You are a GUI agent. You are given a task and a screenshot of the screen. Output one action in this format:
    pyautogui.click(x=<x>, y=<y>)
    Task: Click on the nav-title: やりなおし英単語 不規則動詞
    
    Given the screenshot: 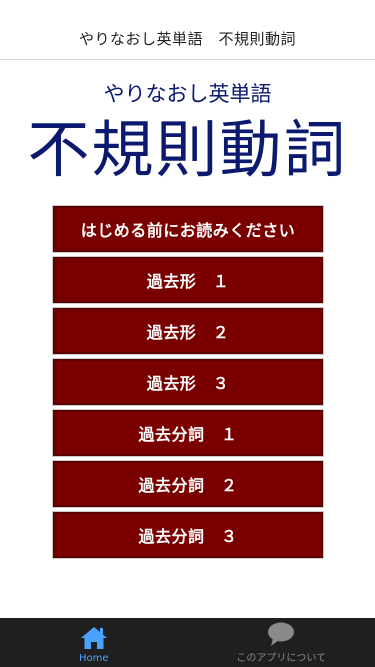 What is the action you would take?
    pyautogui.click(x=187, y=39)
    